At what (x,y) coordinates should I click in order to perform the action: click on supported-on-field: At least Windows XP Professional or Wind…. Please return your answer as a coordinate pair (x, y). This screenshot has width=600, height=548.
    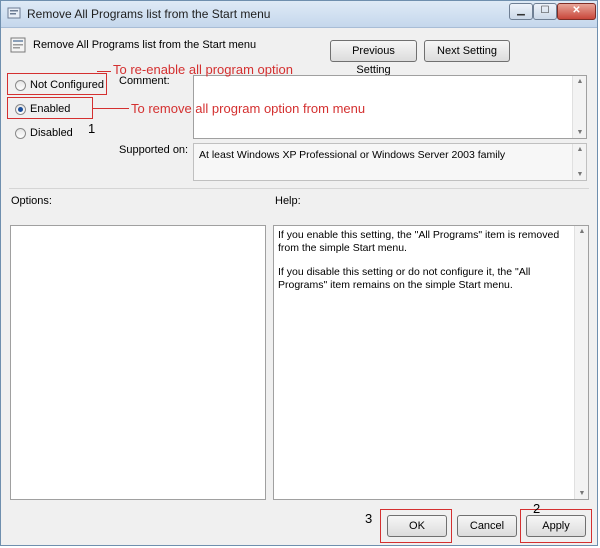
    Looking at the image, I should click on (390, 162).